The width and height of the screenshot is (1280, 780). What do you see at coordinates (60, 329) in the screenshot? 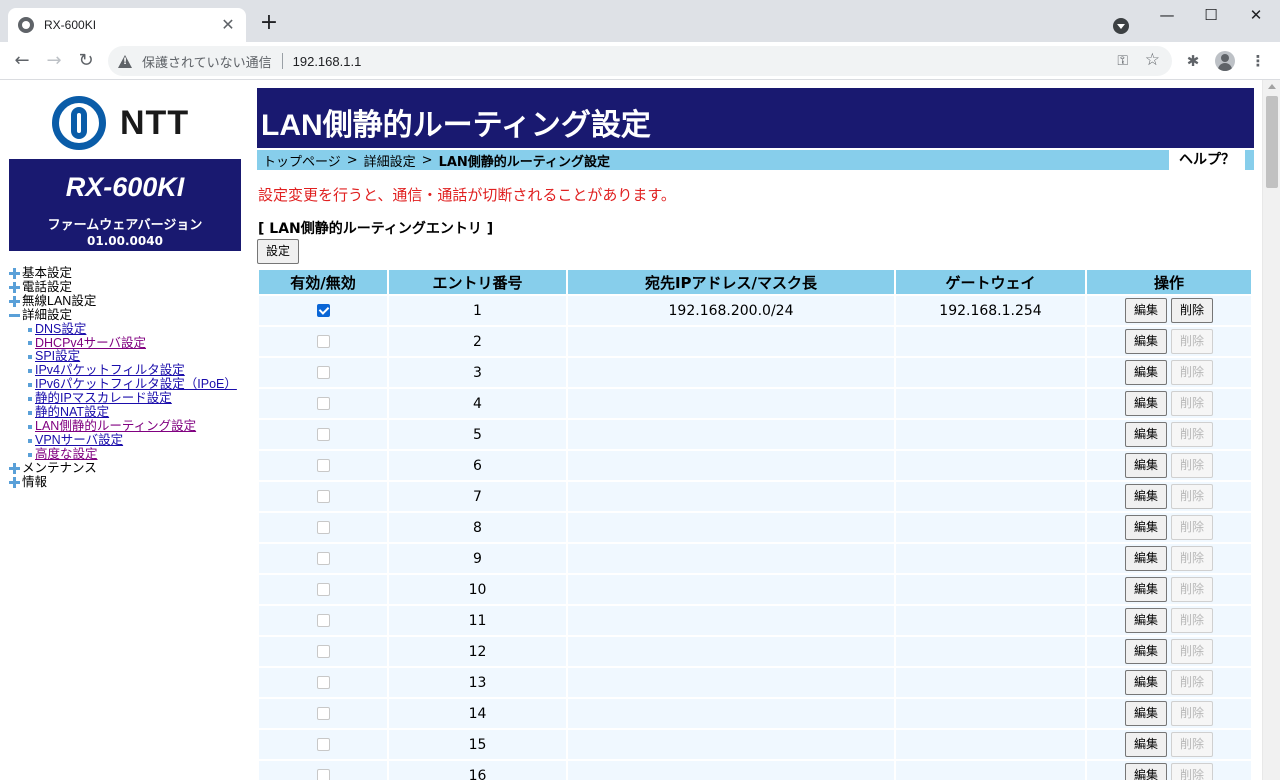
I see `submenu-link: DNS設定` at bounding box center [60, 329].